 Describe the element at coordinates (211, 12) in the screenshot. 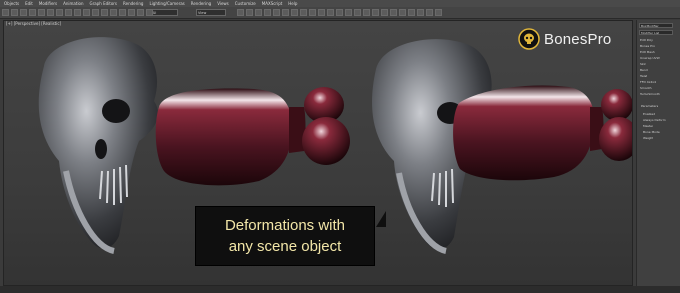

I see `view-dropdown: View` at that location.